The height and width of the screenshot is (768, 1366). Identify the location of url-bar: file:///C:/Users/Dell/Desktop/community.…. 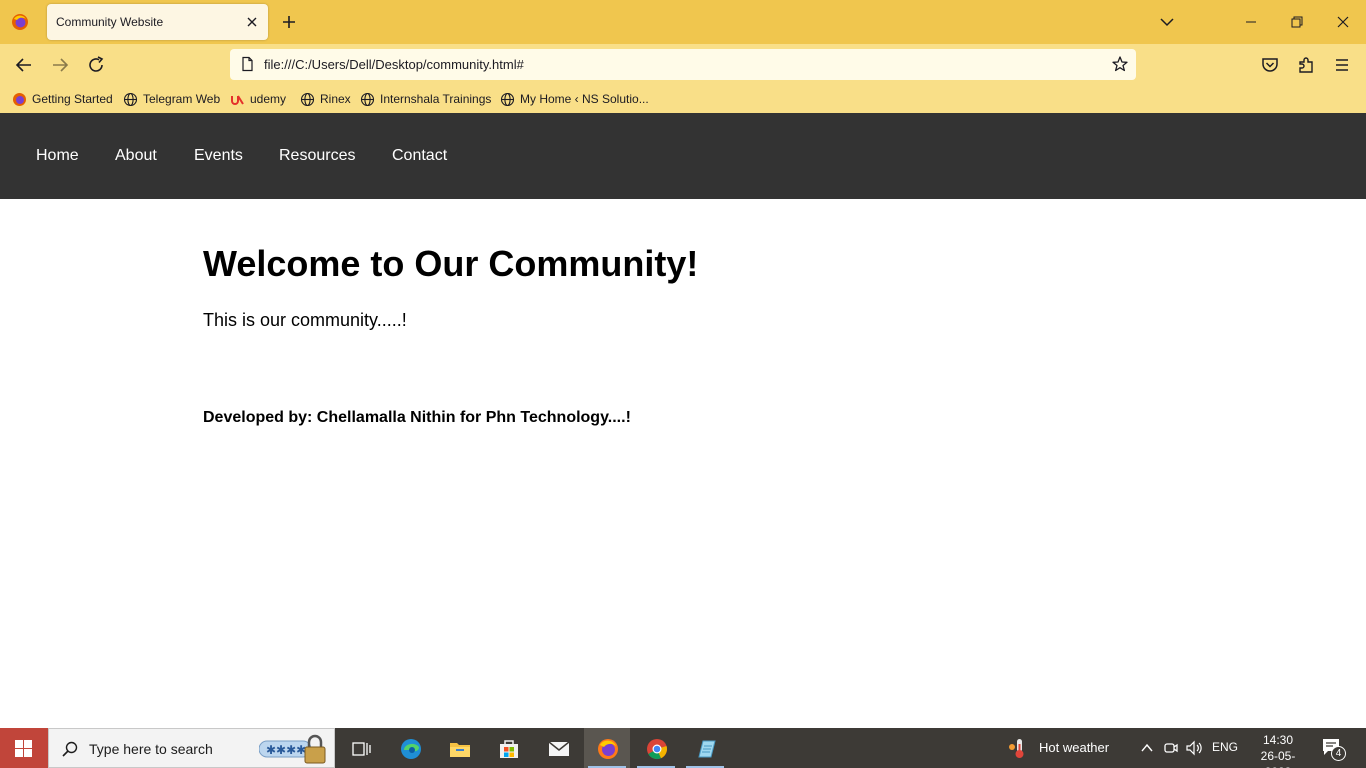
(683, 64).